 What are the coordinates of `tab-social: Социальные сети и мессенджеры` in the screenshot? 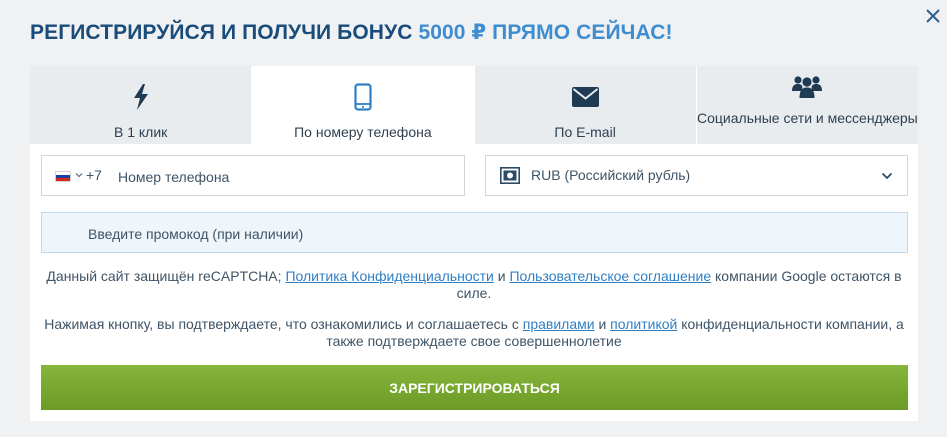 It's located at (807, 105).